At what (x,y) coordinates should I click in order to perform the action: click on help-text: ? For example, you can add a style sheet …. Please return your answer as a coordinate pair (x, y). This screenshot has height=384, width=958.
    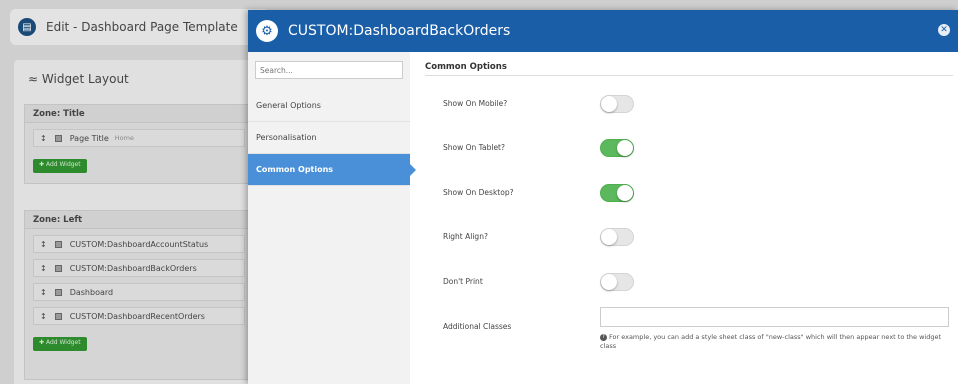
    Looking at the image, I should click on (771, 341).